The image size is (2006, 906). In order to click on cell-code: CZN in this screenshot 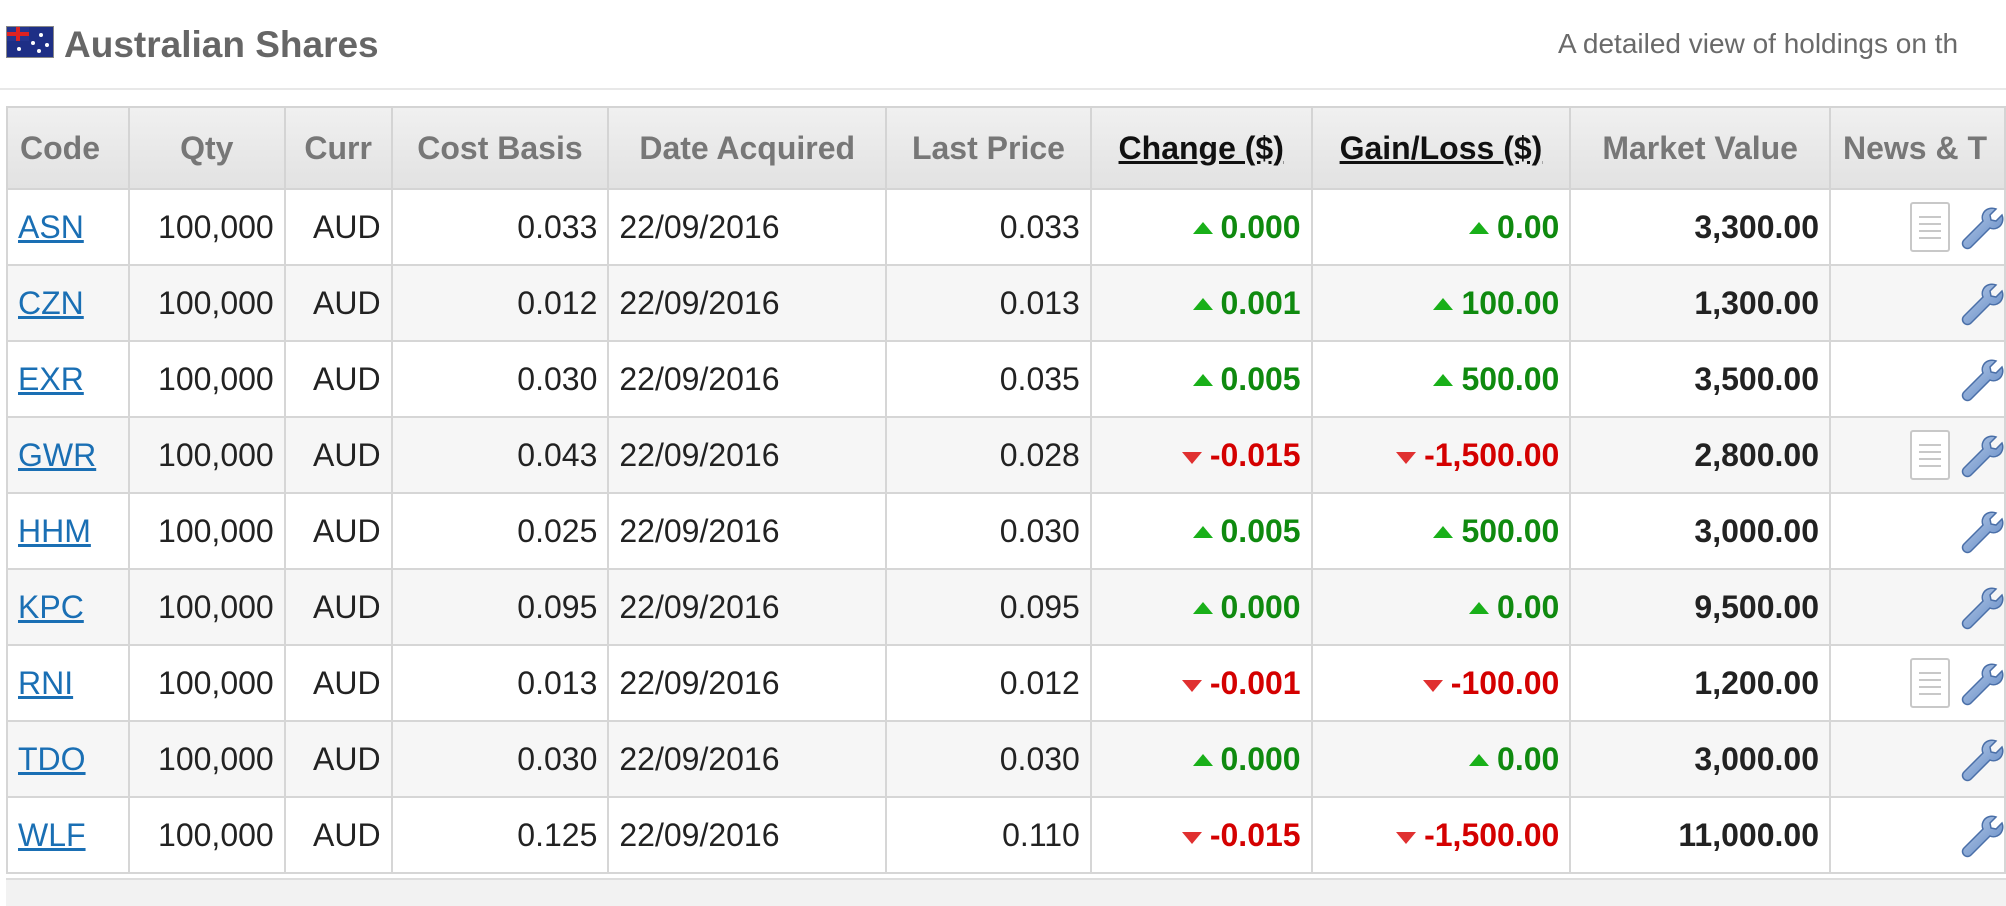, I will do `click(68, 303)`.